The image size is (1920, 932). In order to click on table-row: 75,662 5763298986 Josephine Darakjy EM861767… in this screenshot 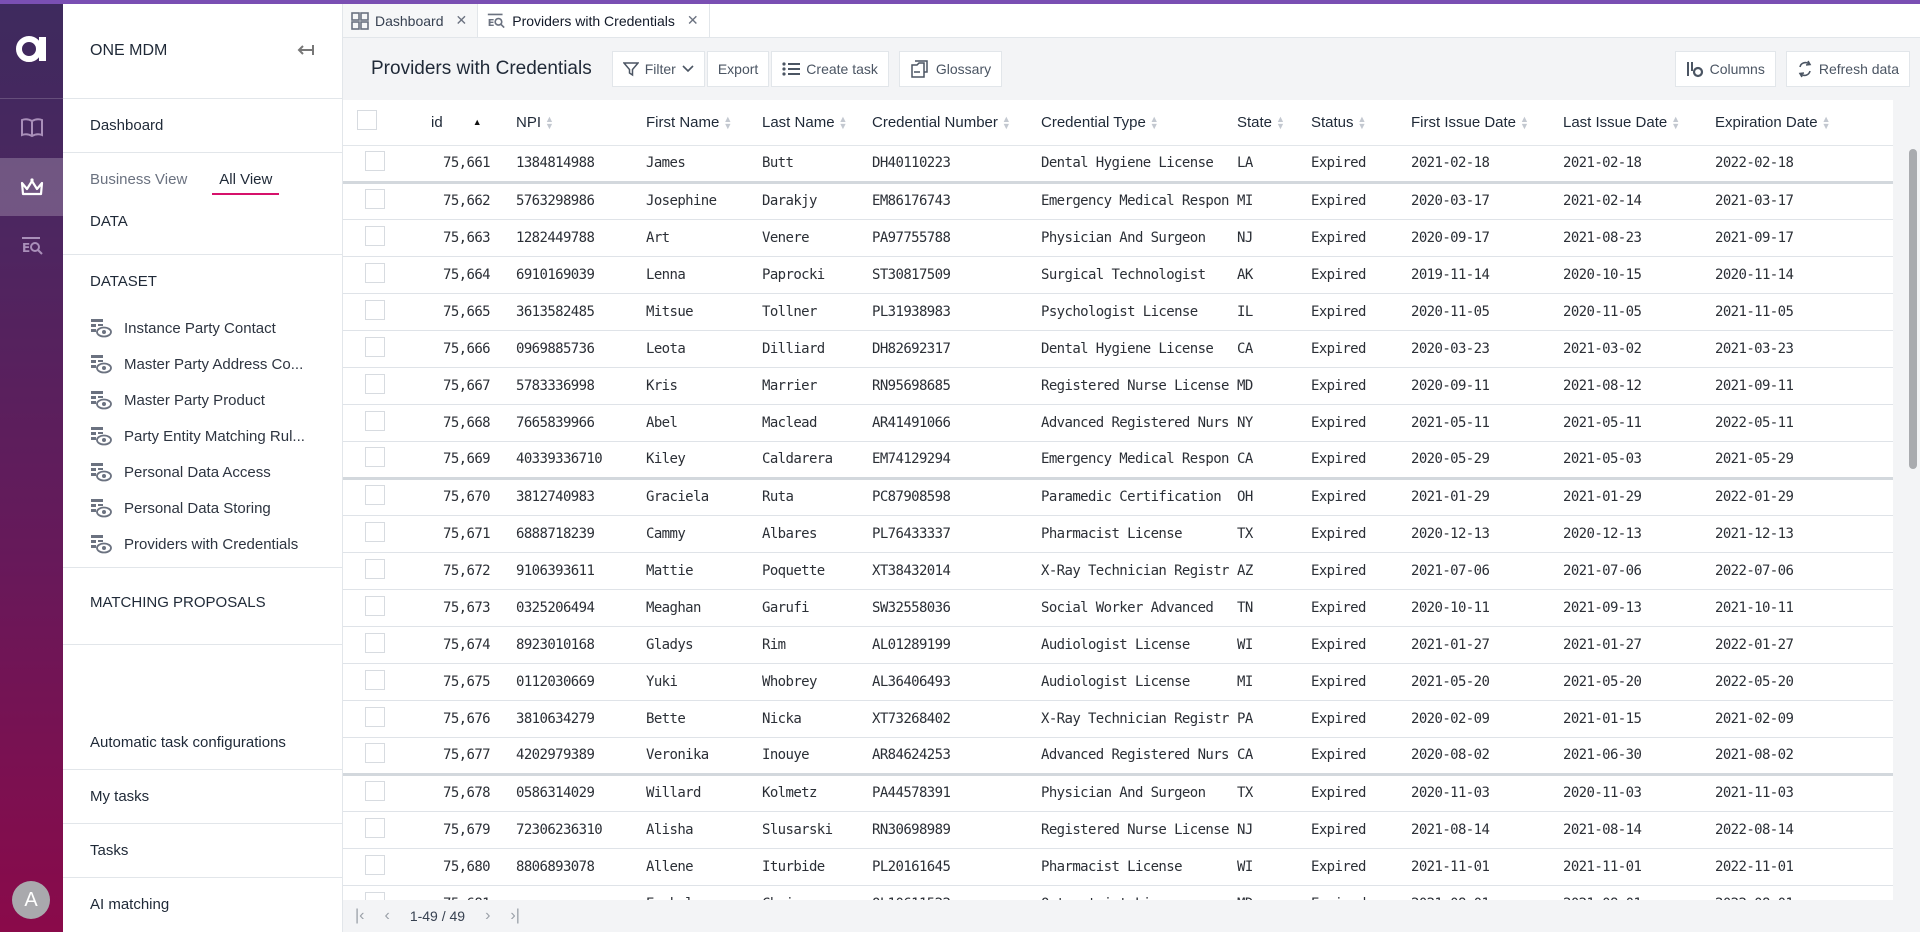, I will do `click(1118, 201)`.